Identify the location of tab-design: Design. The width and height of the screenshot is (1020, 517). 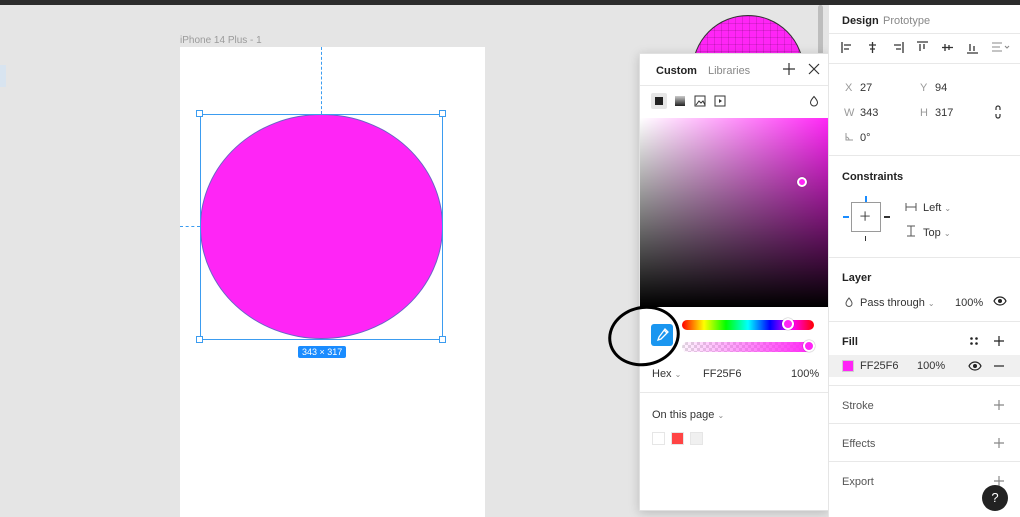
(860, 21).